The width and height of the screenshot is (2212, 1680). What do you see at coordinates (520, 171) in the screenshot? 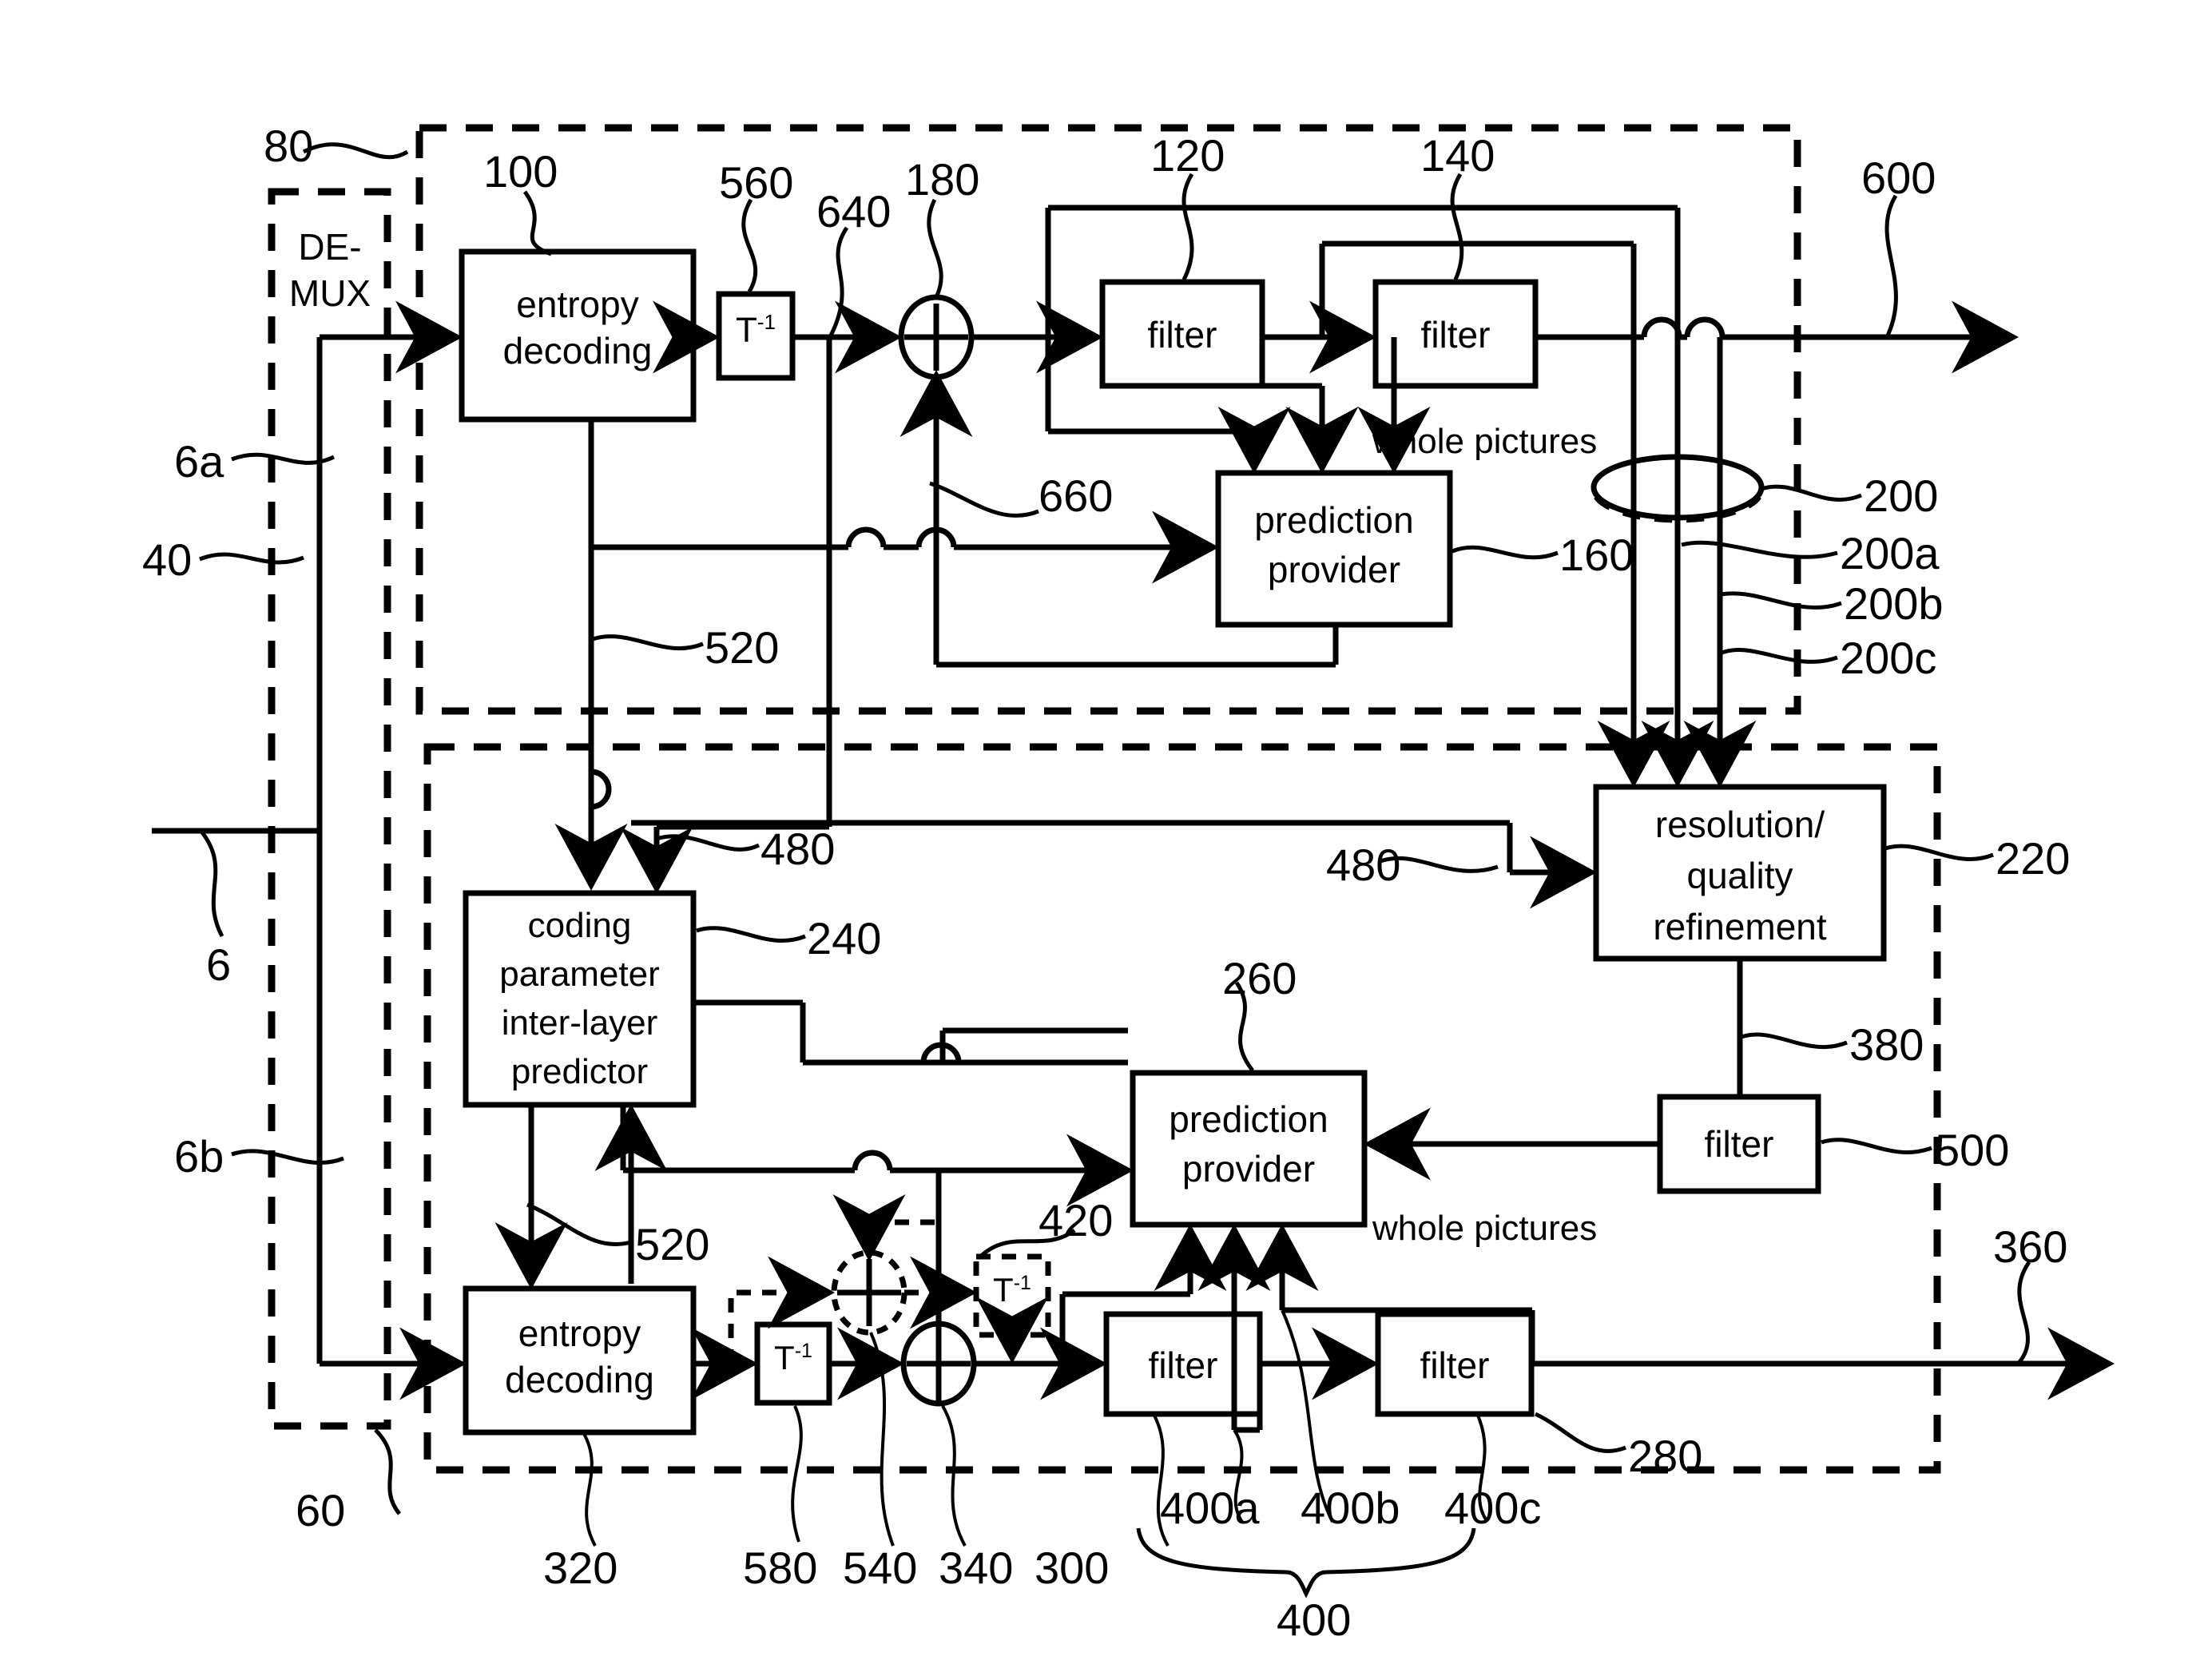
I see `ref-100: 100` at bounding box center [520, 171].